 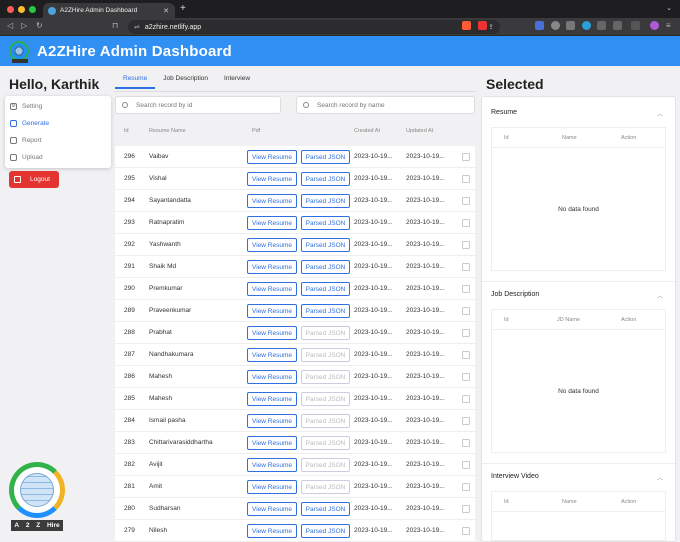 I want to click on site-settings-icon: ⇌, so click(x=137, y=27).